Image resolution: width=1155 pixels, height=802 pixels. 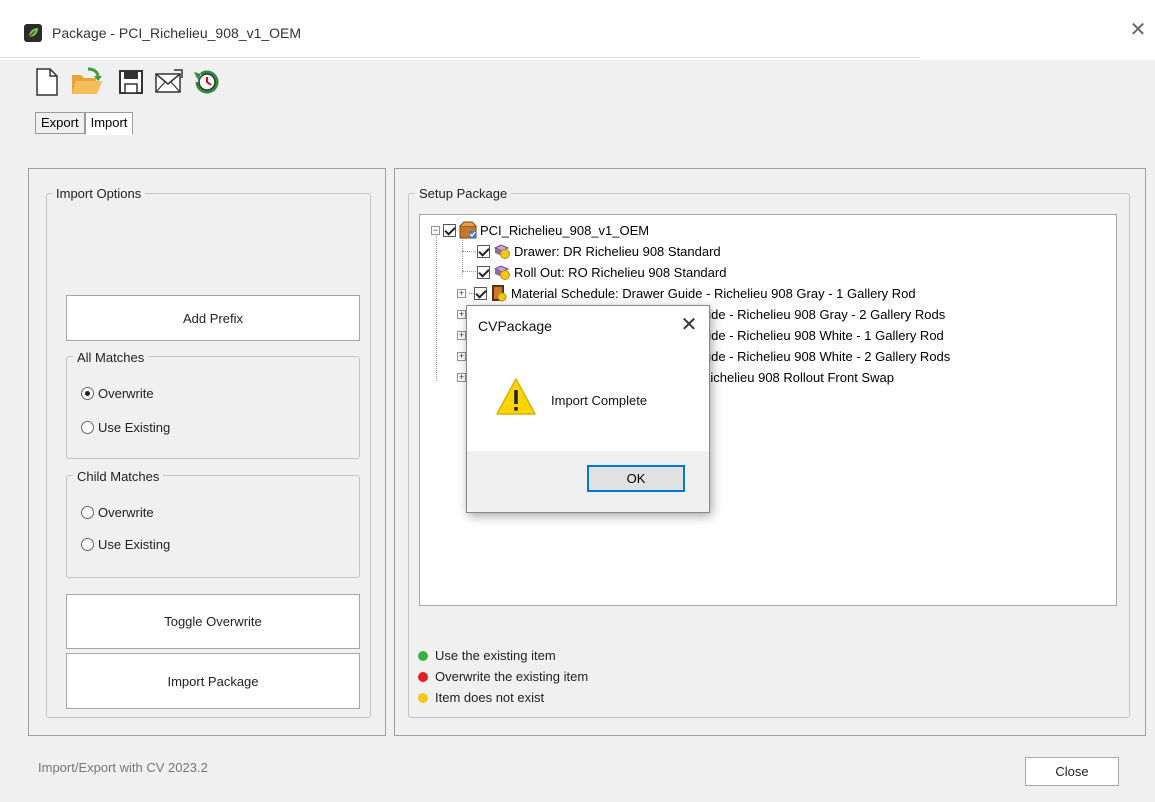 I want to click on open-folder-icon, so click(x=87, y=82).